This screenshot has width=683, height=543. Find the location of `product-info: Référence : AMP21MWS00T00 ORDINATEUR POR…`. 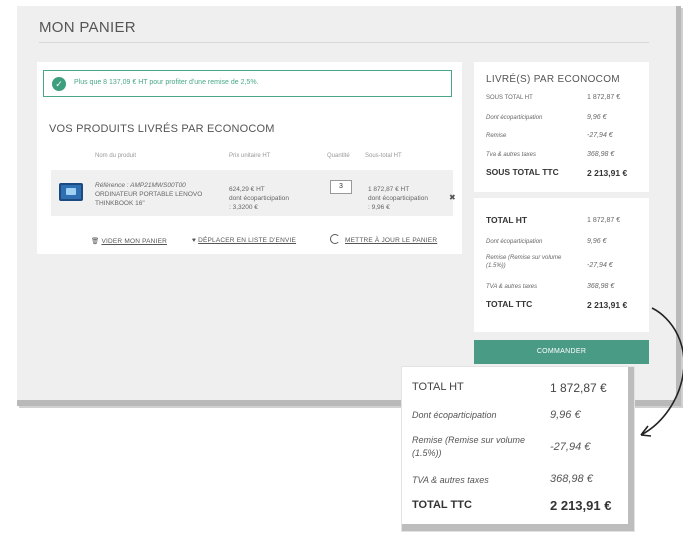

product-info: Référence : AMP21MWS00T00 ORDINATEUR POR… is located at coordinates (148, 194).